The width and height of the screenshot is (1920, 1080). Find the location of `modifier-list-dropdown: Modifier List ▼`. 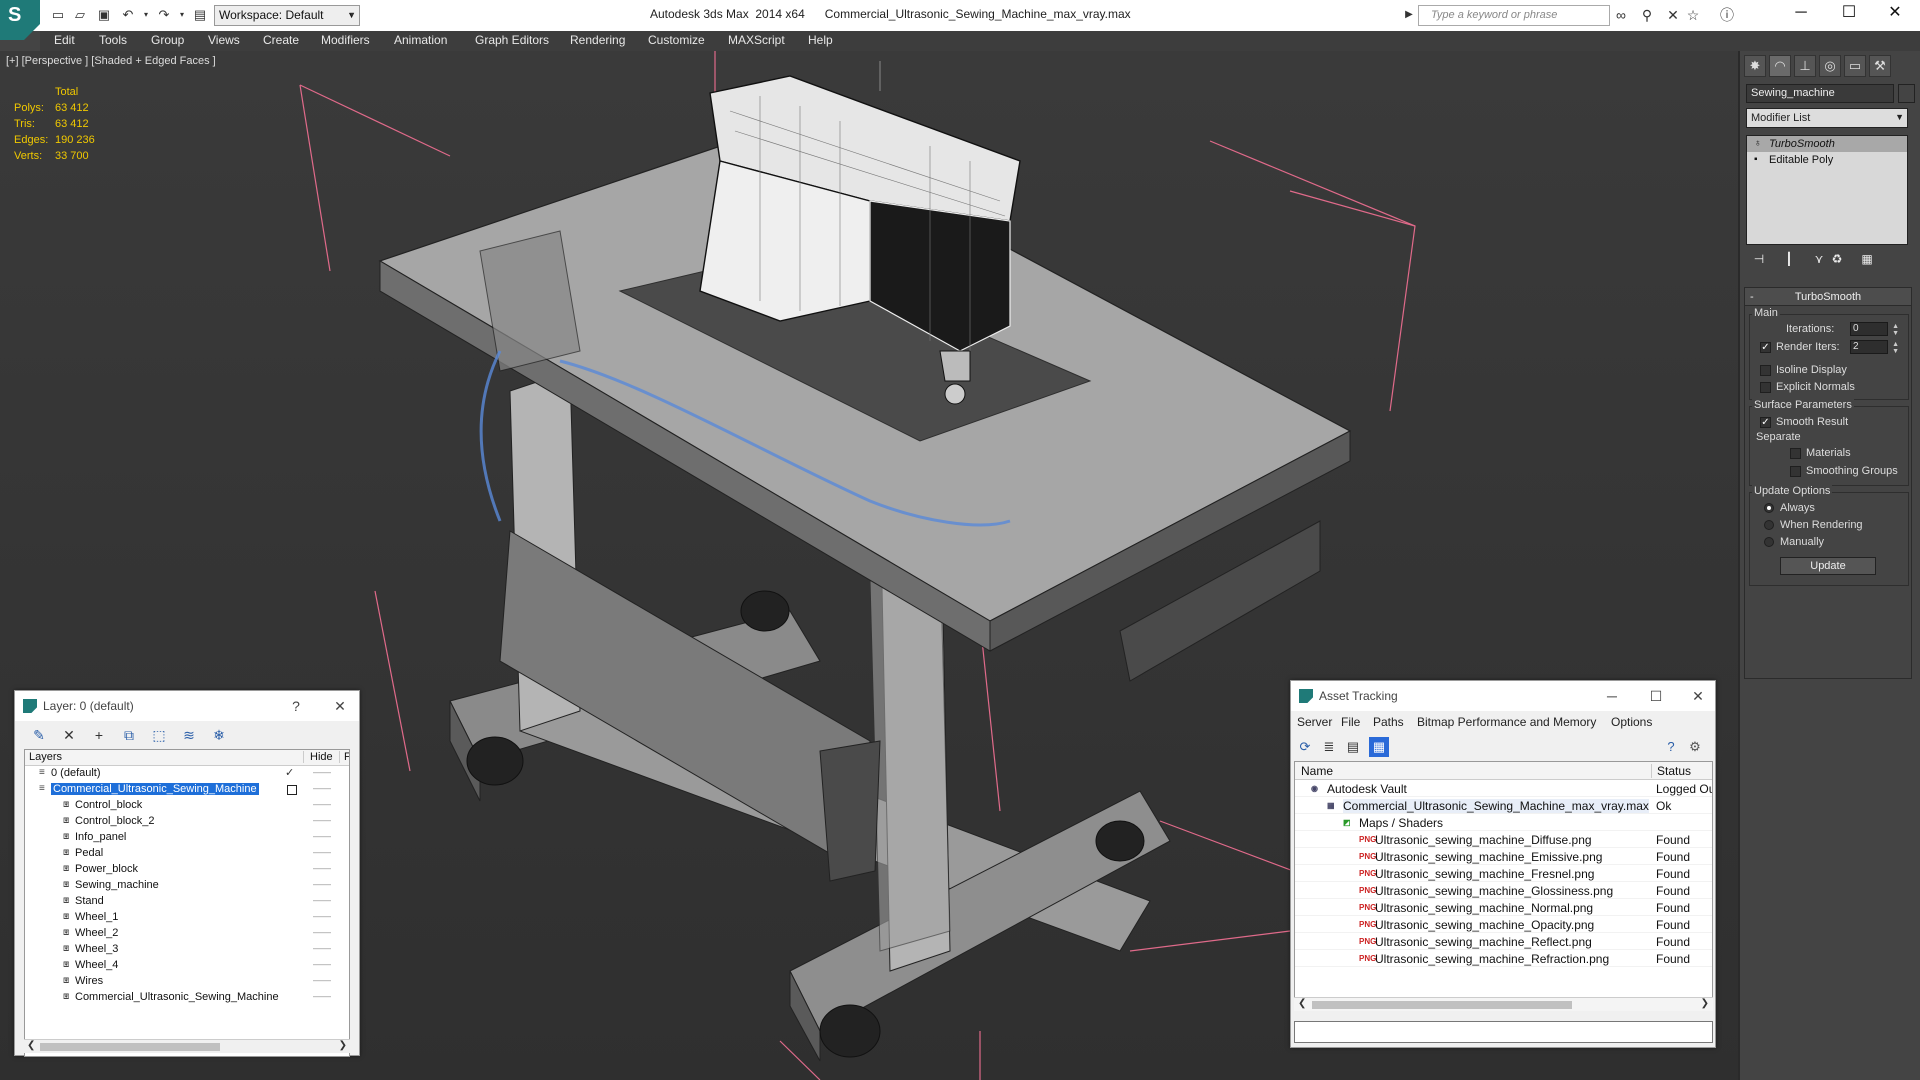

modifier-list-dropdown: Modifier List ▼ is located at coordinates (1827, 118).